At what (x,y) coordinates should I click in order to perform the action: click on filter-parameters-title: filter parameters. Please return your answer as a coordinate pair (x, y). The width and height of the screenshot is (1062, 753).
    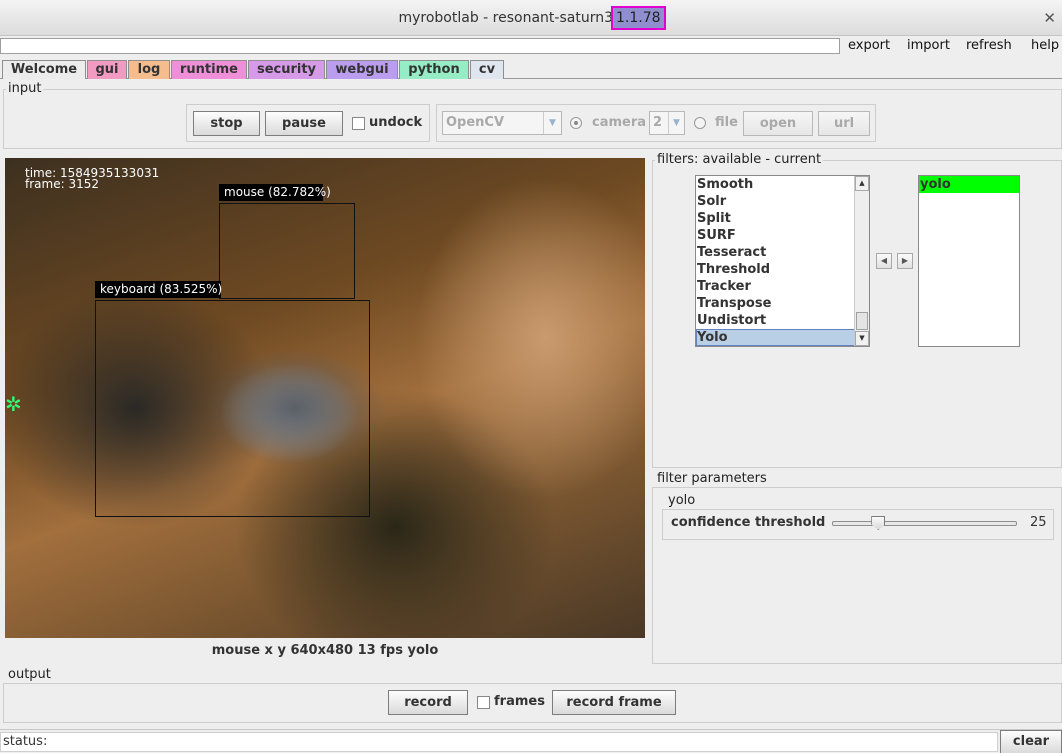
    Looking at the image, I should click on (712, 478).